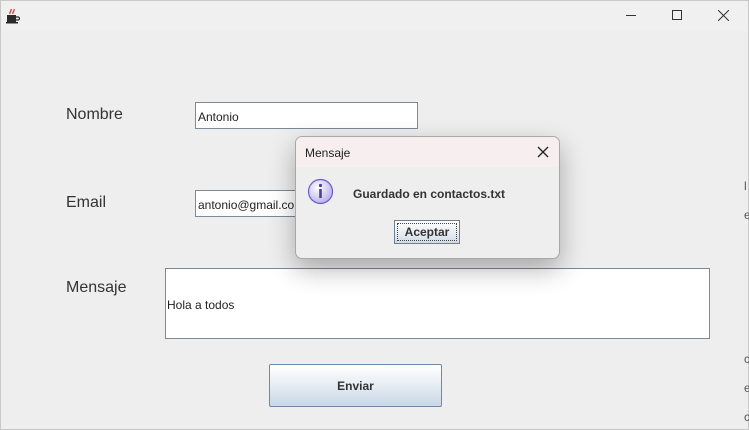  Describe the element at coordinates (429, 194) in the screenshot. I see `dialog-message: Guardado en contactos.txt` at that location.